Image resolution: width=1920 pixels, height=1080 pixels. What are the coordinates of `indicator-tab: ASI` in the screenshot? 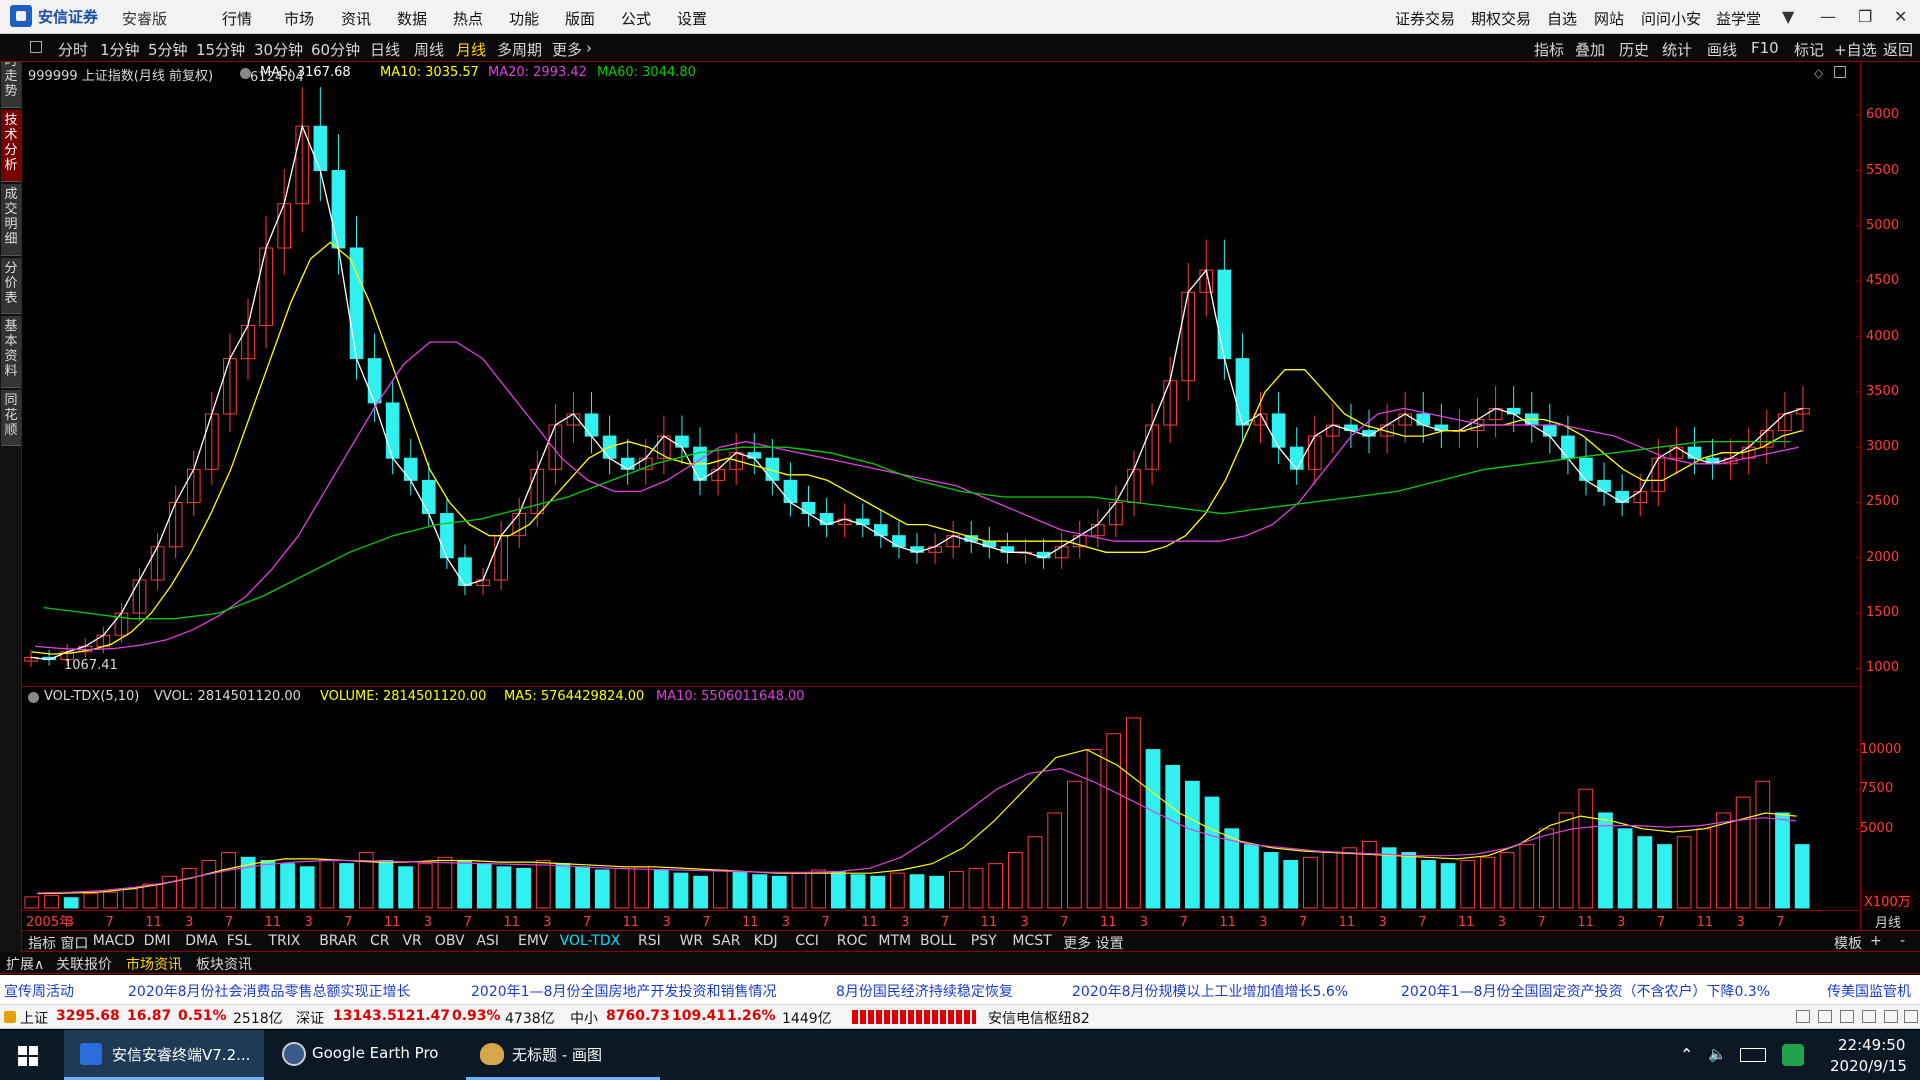 It's located at (487, 941).